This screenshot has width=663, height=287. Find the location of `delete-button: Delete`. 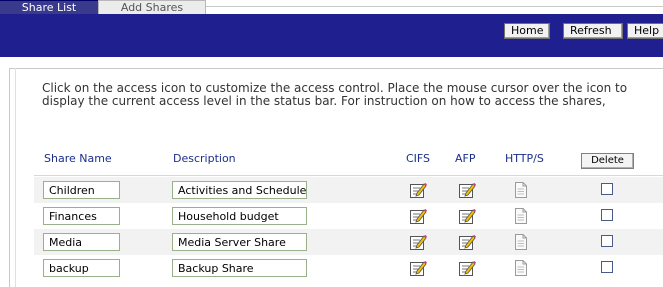

delete-button: Delete is located at coordinates (607, 161).